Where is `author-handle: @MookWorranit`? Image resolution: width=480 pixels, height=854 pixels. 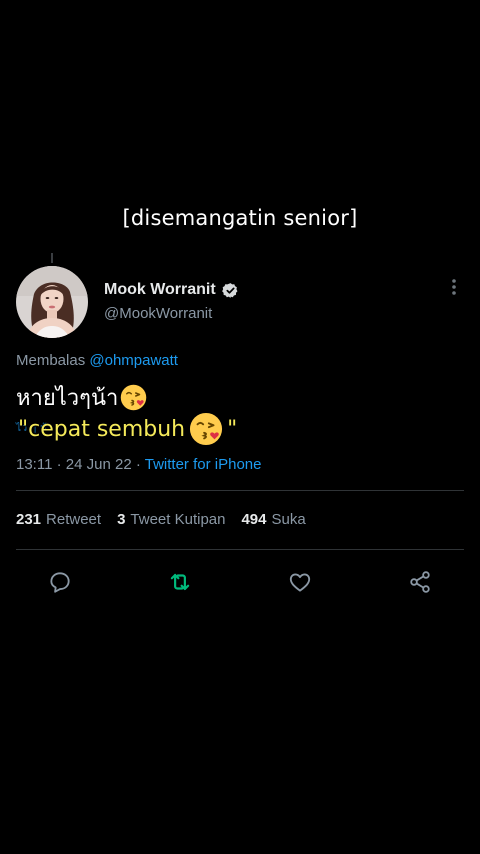
author-handle: @MookWorranit is located at coordinates (158, 313).